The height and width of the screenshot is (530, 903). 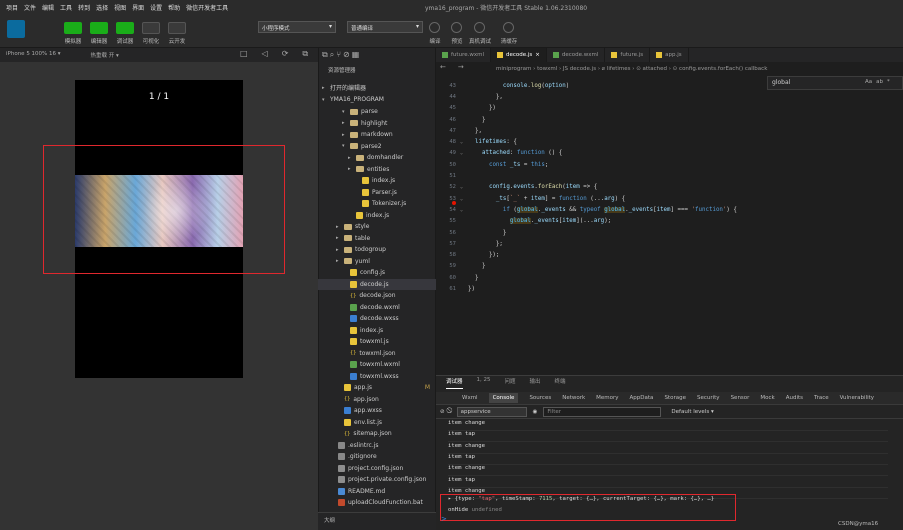 What do you see at coordinates (377, 434) in the screenshot?
I see `tree-item: {} sitemap.json` at bounding box center [377, 434].